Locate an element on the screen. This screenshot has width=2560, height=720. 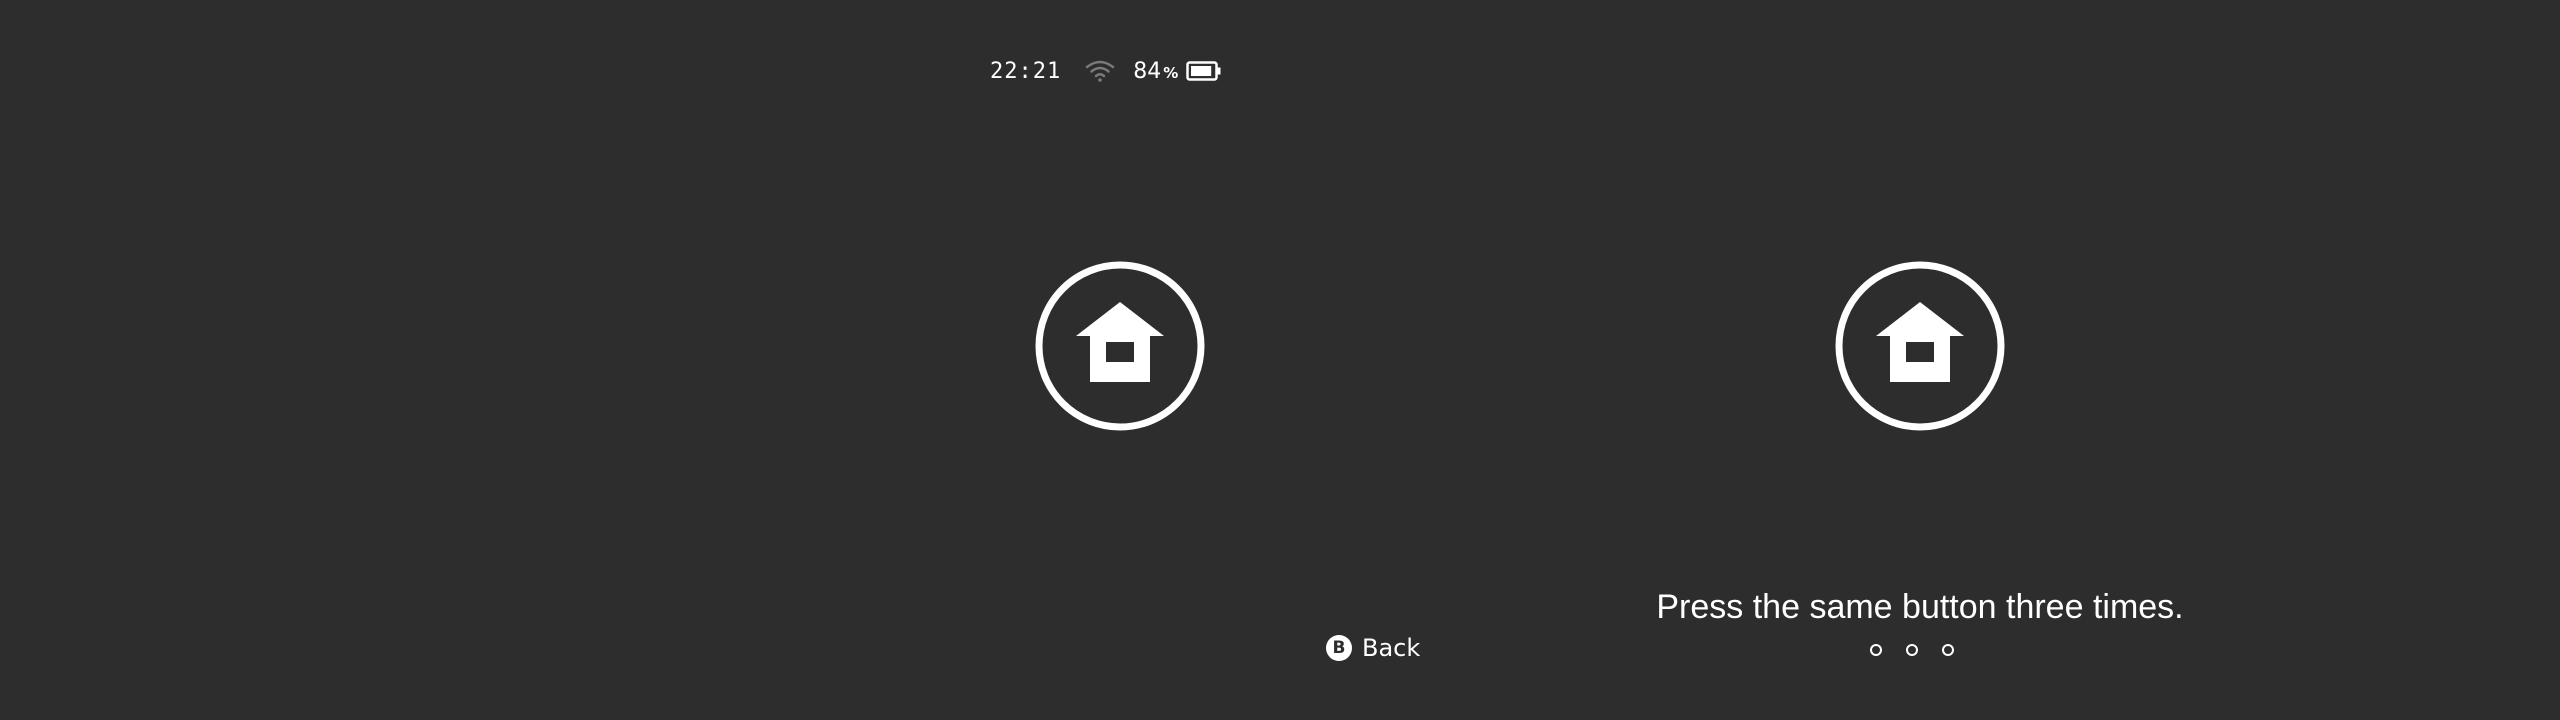
battery-percent-sign: % is located at coordinates (1171, 72).